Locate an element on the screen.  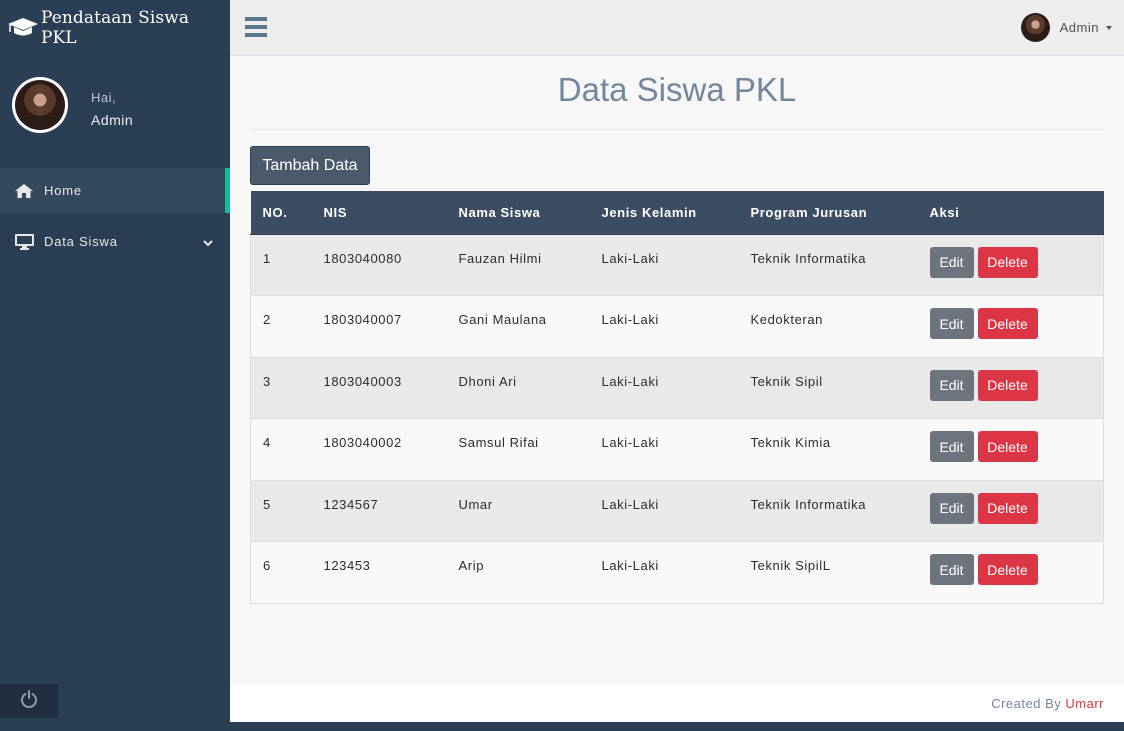
column-header: Jenis Kelamin is located at coordinates (664, 213).